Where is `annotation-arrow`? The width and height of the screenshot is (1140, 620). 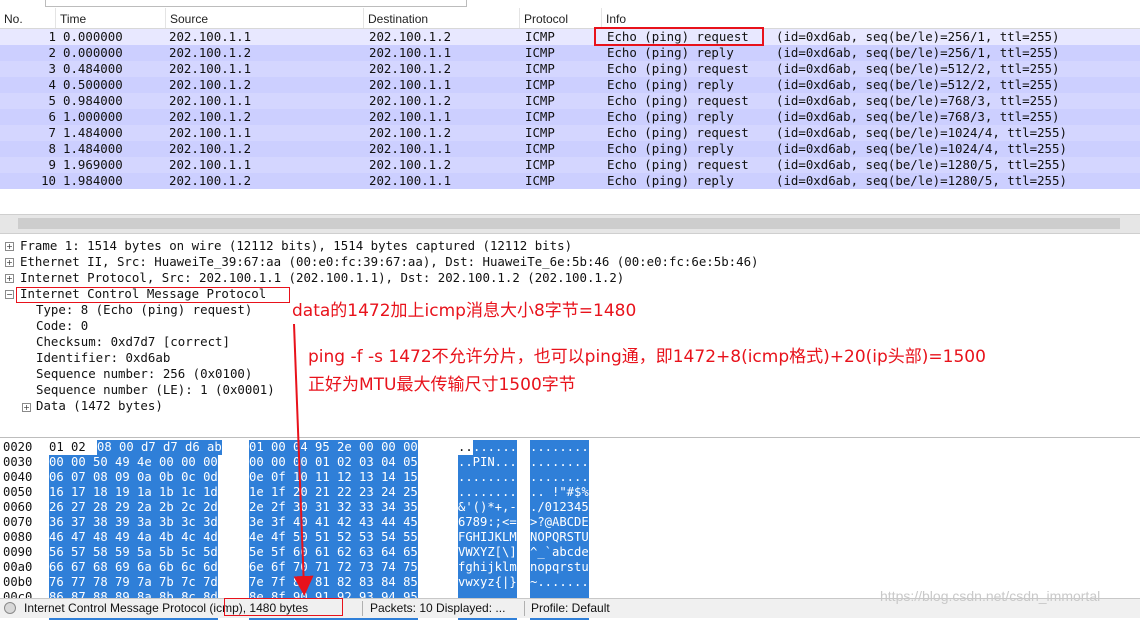 annotation-arrow is located at coordinates (303, 459).